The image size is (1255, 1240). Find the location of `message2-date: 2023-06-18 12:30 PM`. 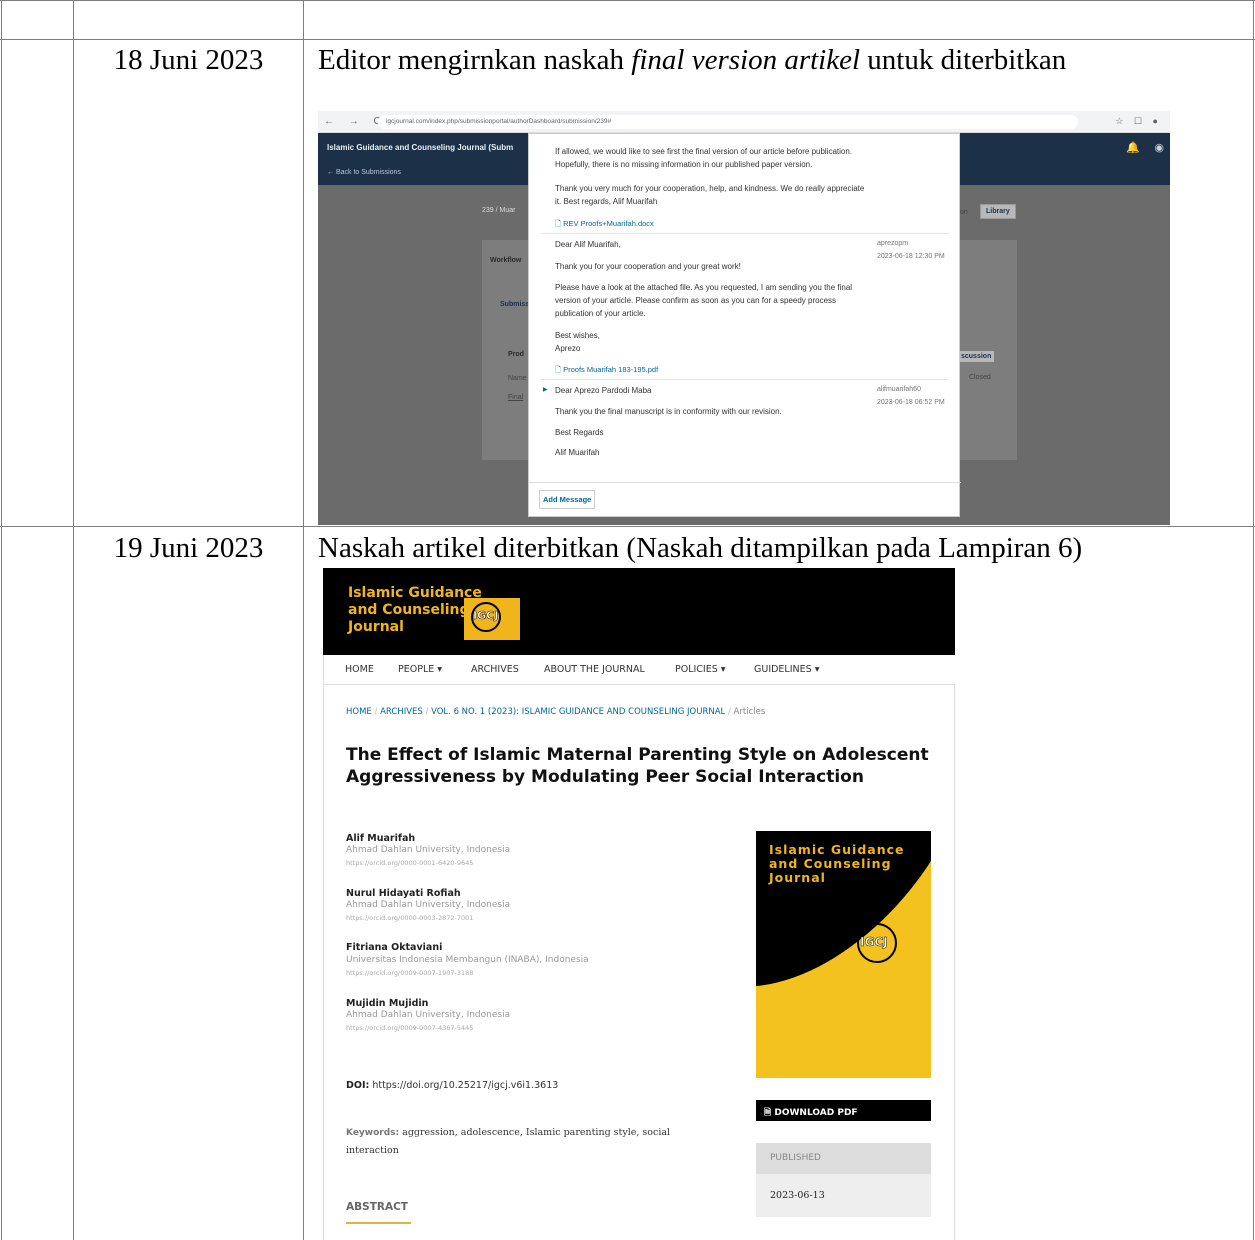

message2-date: 2023-06-18 12:30 PM is located at coordinates (911, 256).